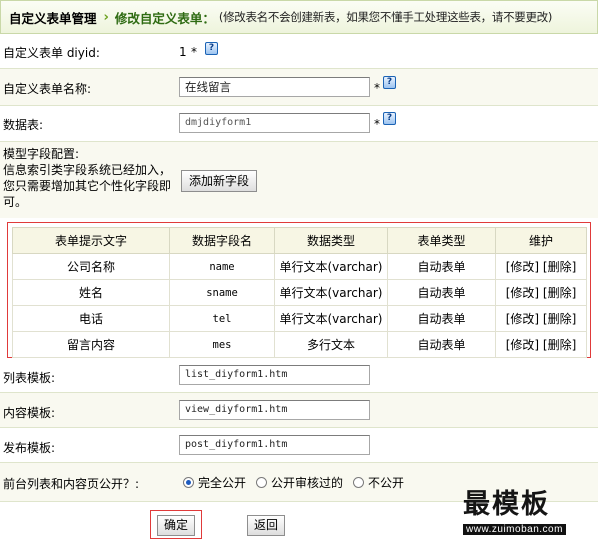 This screenshot has width=598, height=541. Describe the element at coordinates (188, 482) in the screenshot. I see `visibility-radio-public` at that location.